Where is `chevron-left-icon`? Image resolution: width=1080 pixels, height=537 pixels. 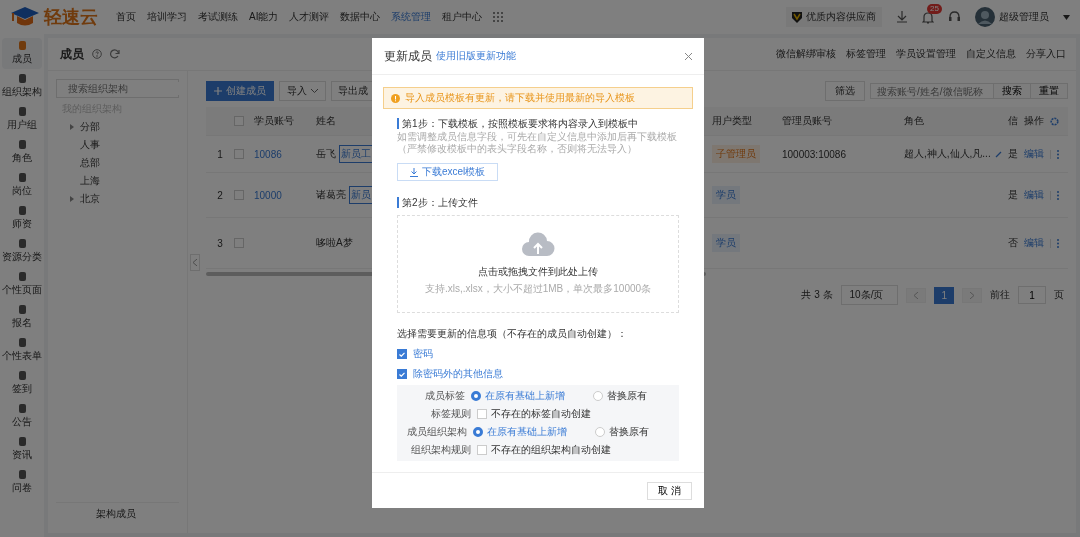
chevron-left-icon is located at coordinates (916, 295).